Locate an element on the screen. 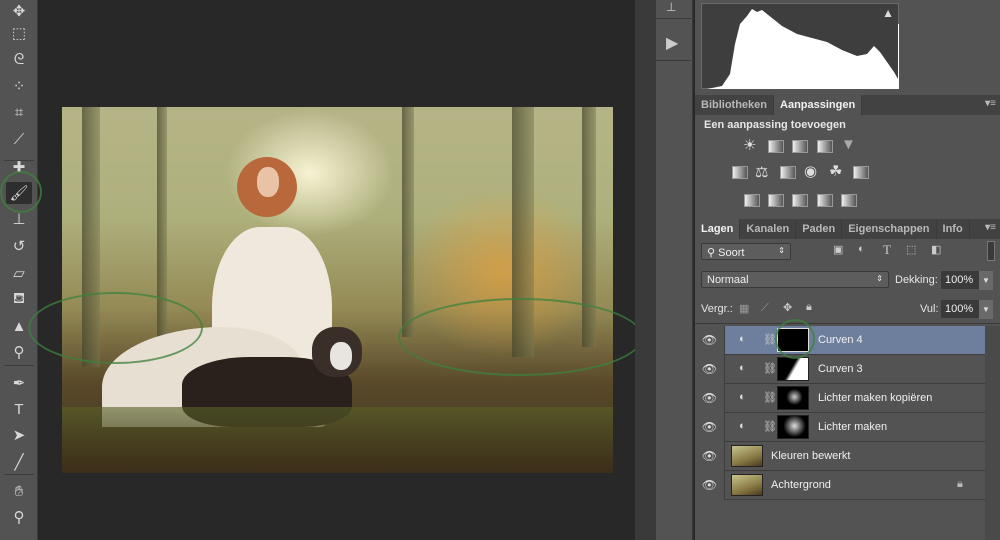 Image resolution: width=1000 pixels, height=540 pixels. line-icon: ╱ is located at coordinates (19, 462).